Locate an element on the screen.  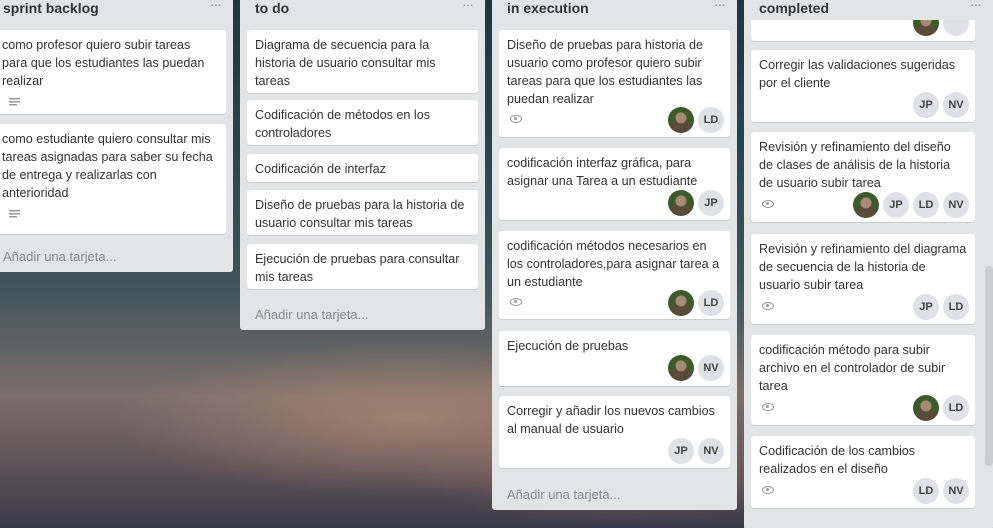
card-title: Ejecución de pruebas is located at coordinates (568, 346).